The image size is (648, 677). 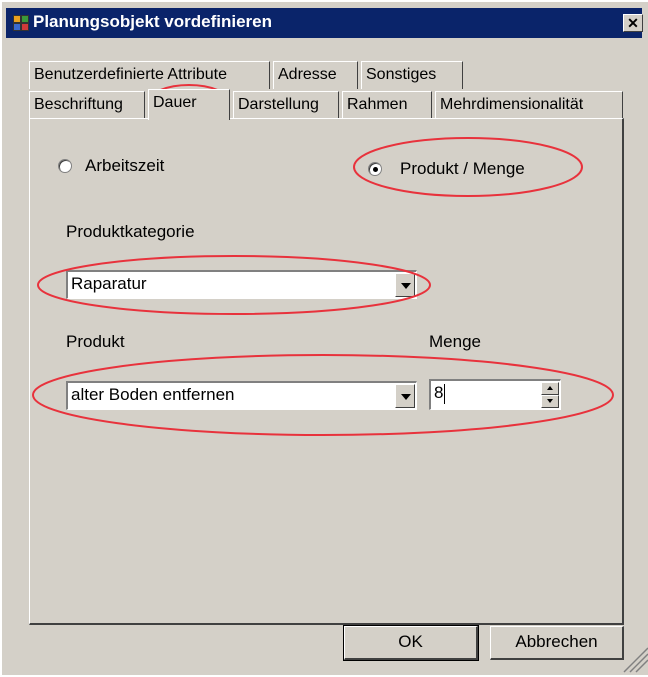 I want to click on radio-arbeitszeit-label: Arbeitszeit, so click(x=125, y=165).